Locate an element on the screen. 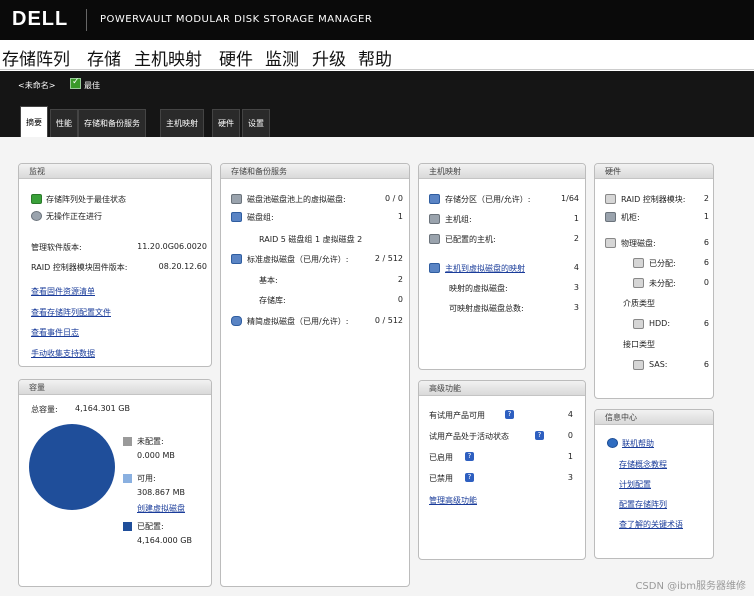 The image size is (754, 596). total-capacity-label: 总容量: is located at coordinates (44, 409).